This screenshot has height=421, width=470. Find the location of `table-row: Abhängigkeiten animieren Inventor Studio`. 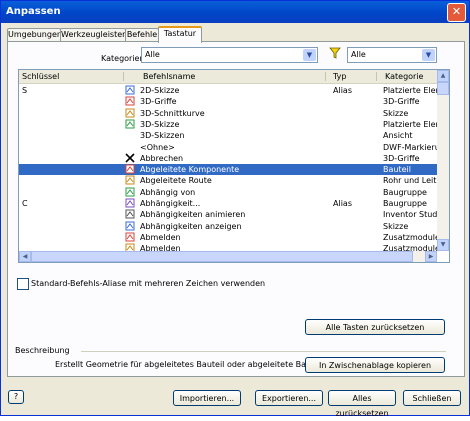

table-row: Abhängigkeiten animieren Inventor Studio is located at coordinates (232, 214).